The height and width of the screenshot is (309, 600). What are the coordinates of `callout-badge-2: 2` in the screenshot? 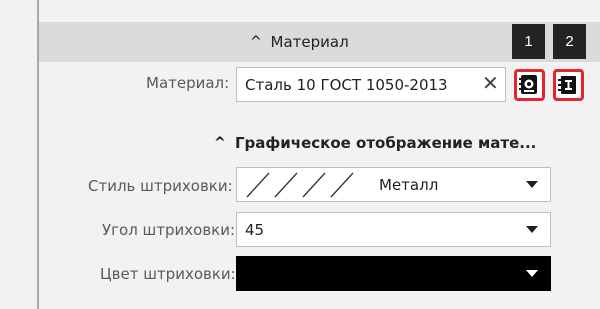 It's located at (569, 41).